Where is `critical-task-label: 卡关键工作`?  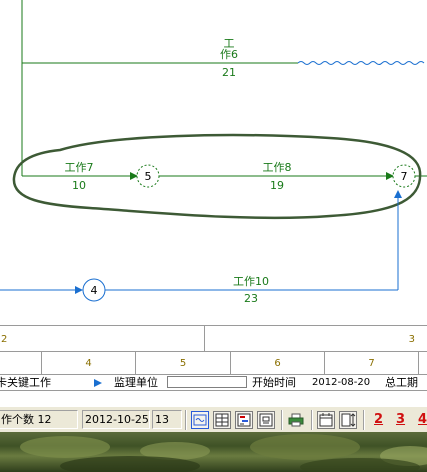
critical-task-label: 卡关键工作 is located at coordinates (25, 382).